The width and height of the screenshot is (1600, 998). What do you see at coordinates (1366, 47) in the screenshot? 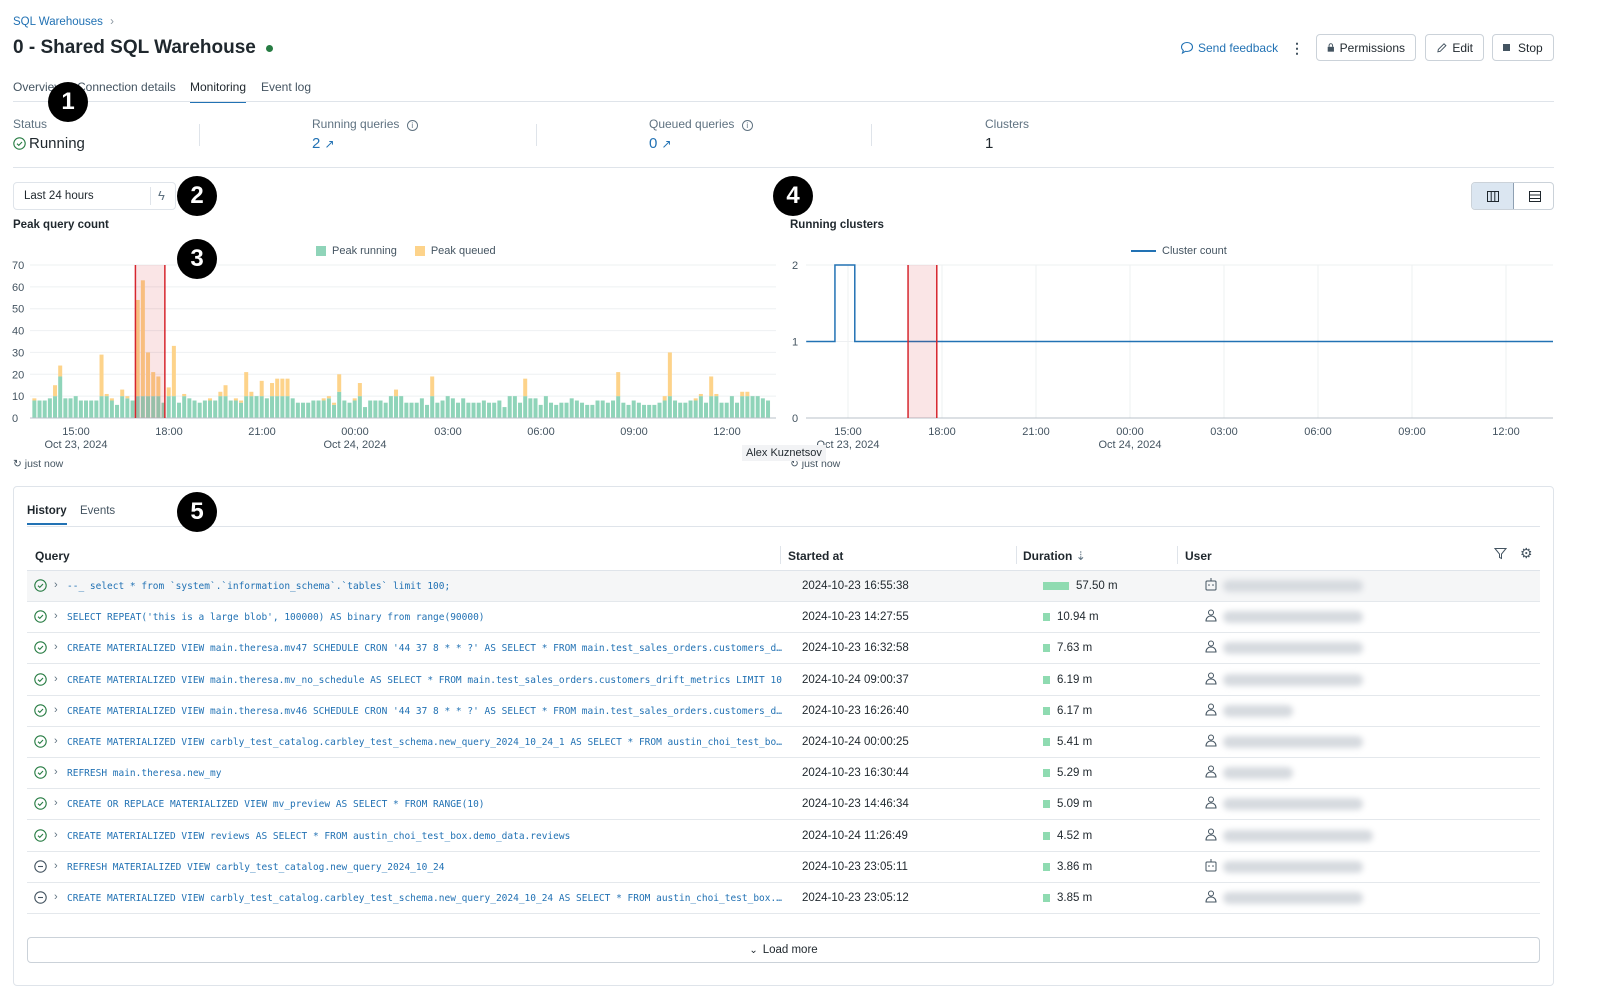
I see `permissions-button: Permissions` at bounding box center [1366, 47].